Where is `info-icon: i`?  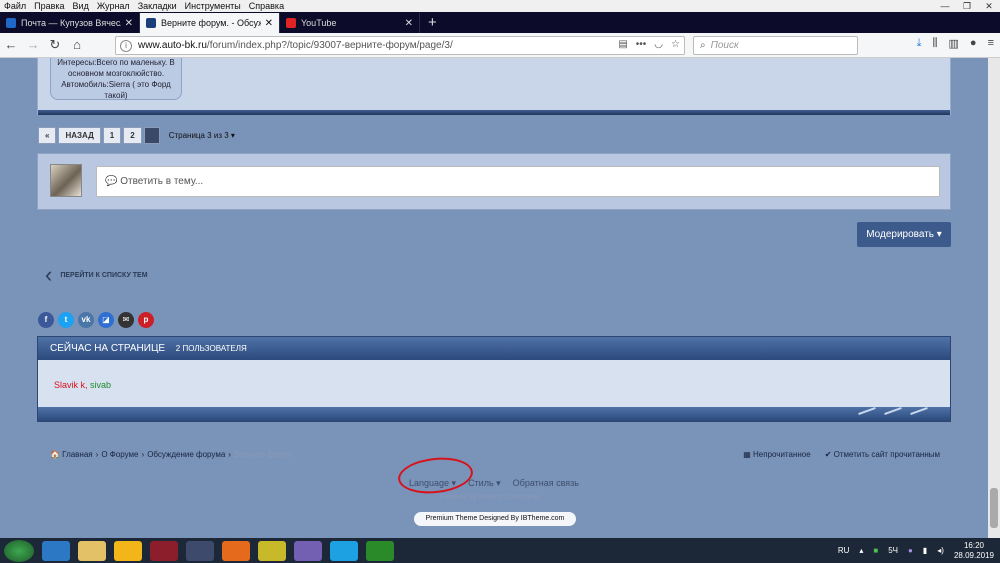 info-icon: i is located at coordinates (126, 45).